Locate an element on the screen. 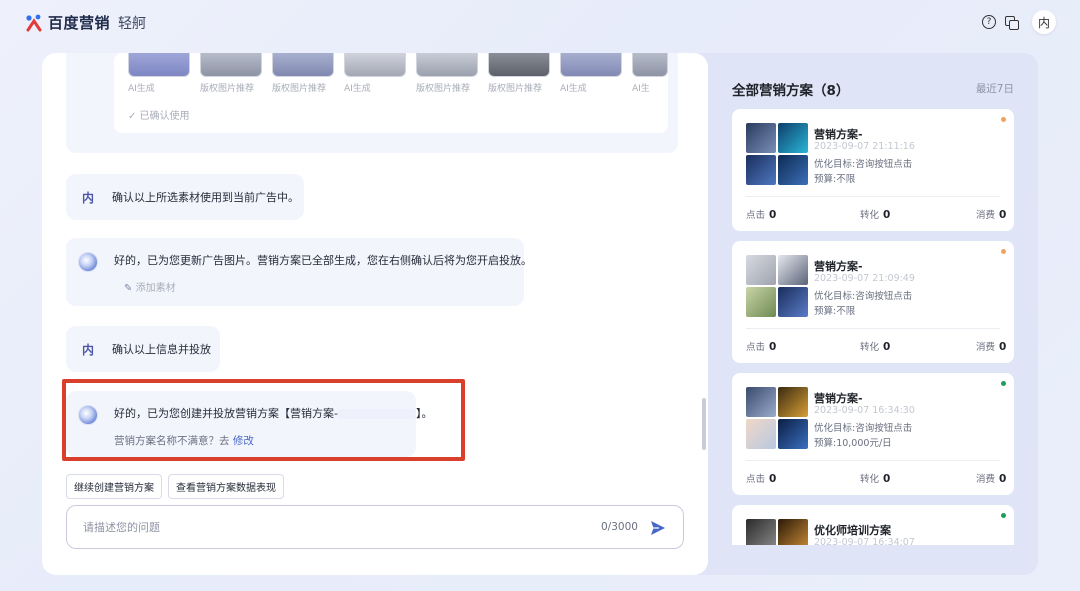 This screenshot has height=591, width=1080. question-input-box: 0/3000 is located at coordinates (375, 527).